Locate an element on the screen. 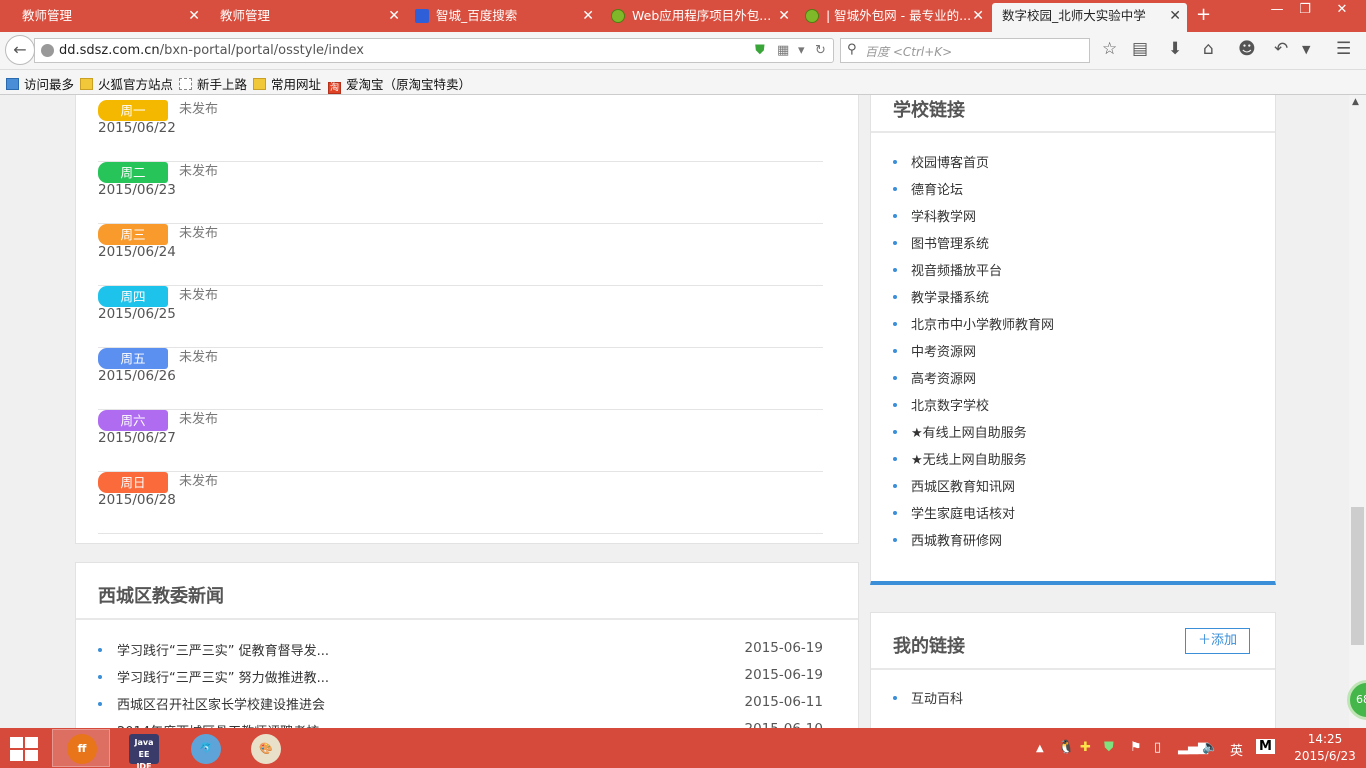 The image size is (1366, 768). school-link-label: 北京数字学校 is located at coordinates (950, 404).